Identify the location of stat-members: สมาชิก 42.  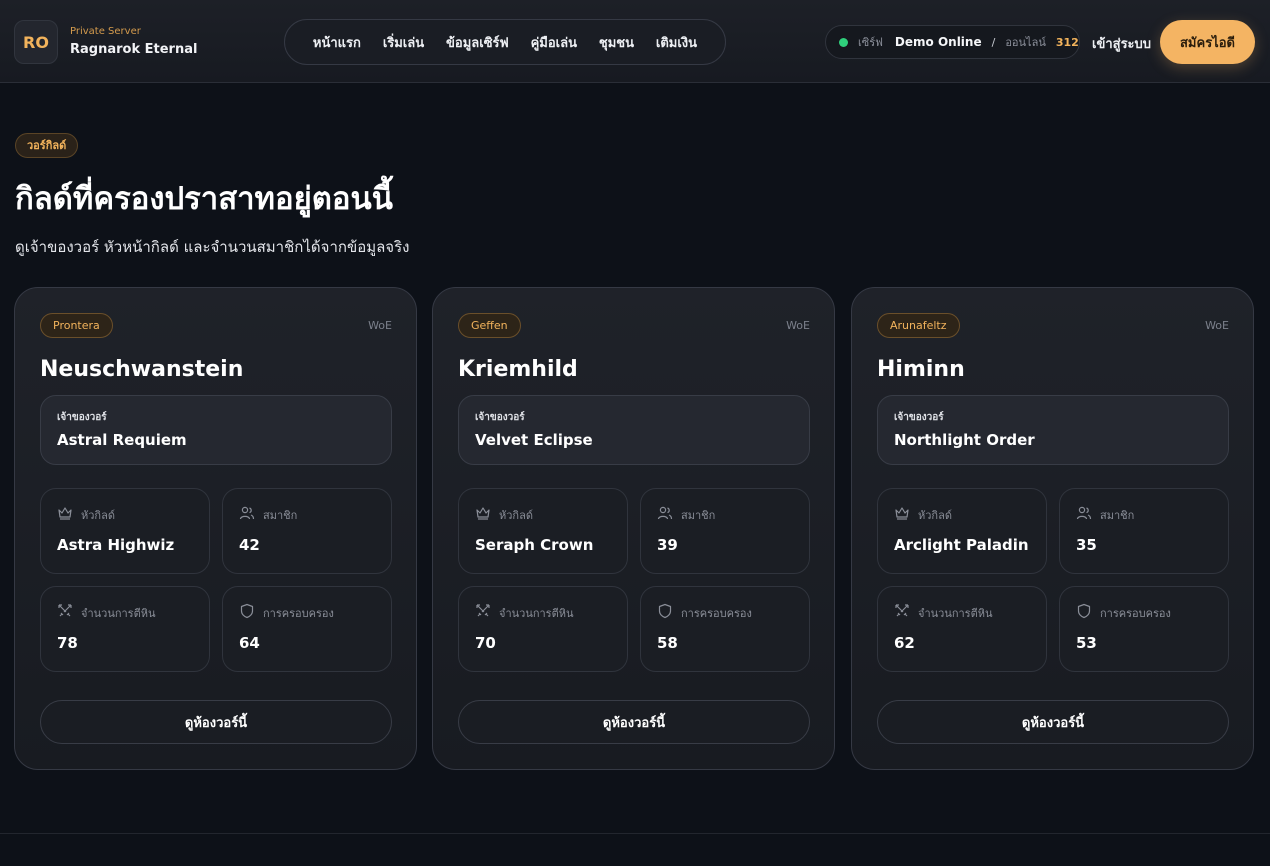
(307, 531).